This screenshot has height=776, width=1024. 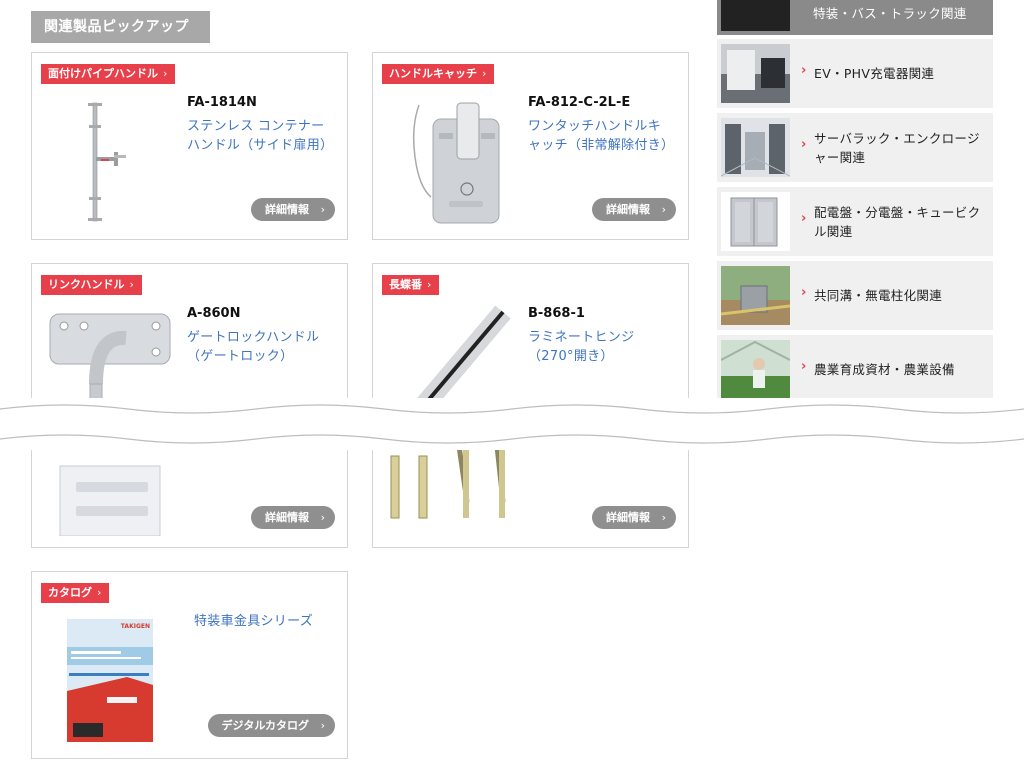 I want to click on sidebar-item-agriculture: › 農業育成資材・農業設備, so click(x=855, y=369).